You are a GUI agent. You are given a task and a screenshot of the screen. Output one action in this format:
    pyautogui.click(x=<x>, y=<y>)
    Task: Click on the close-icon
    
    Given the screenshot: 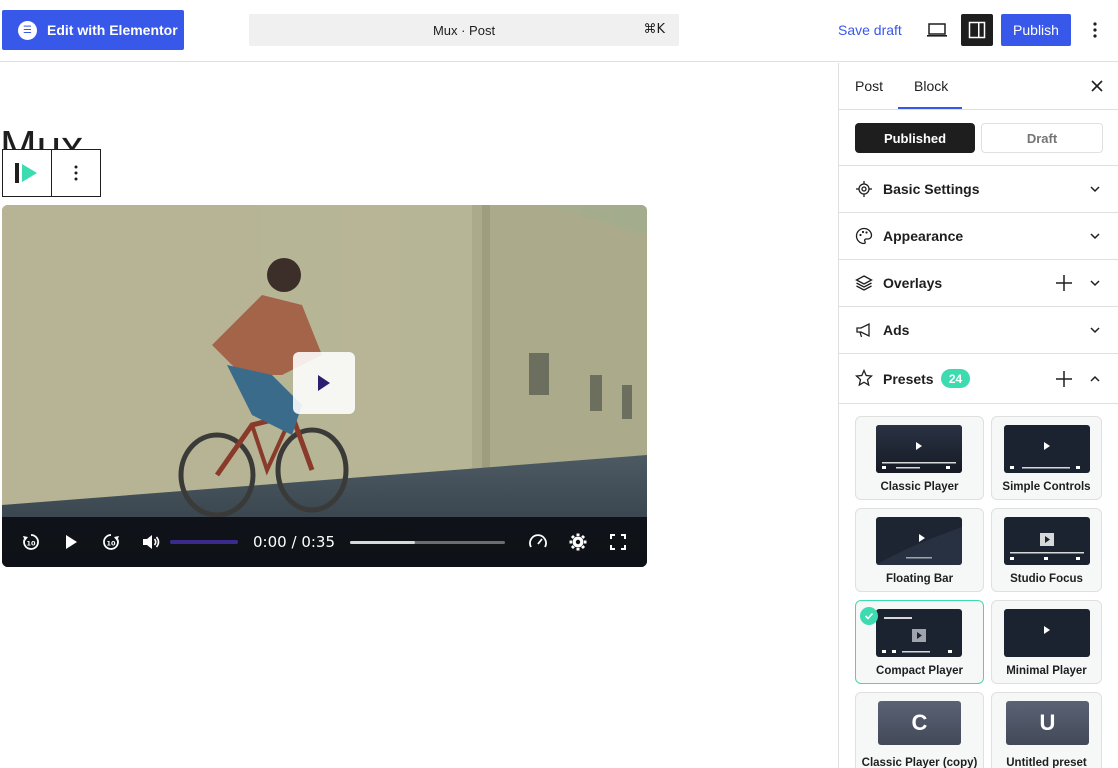 What is the action you would take?
    pyautogui.click(x=1097, y=86)
    